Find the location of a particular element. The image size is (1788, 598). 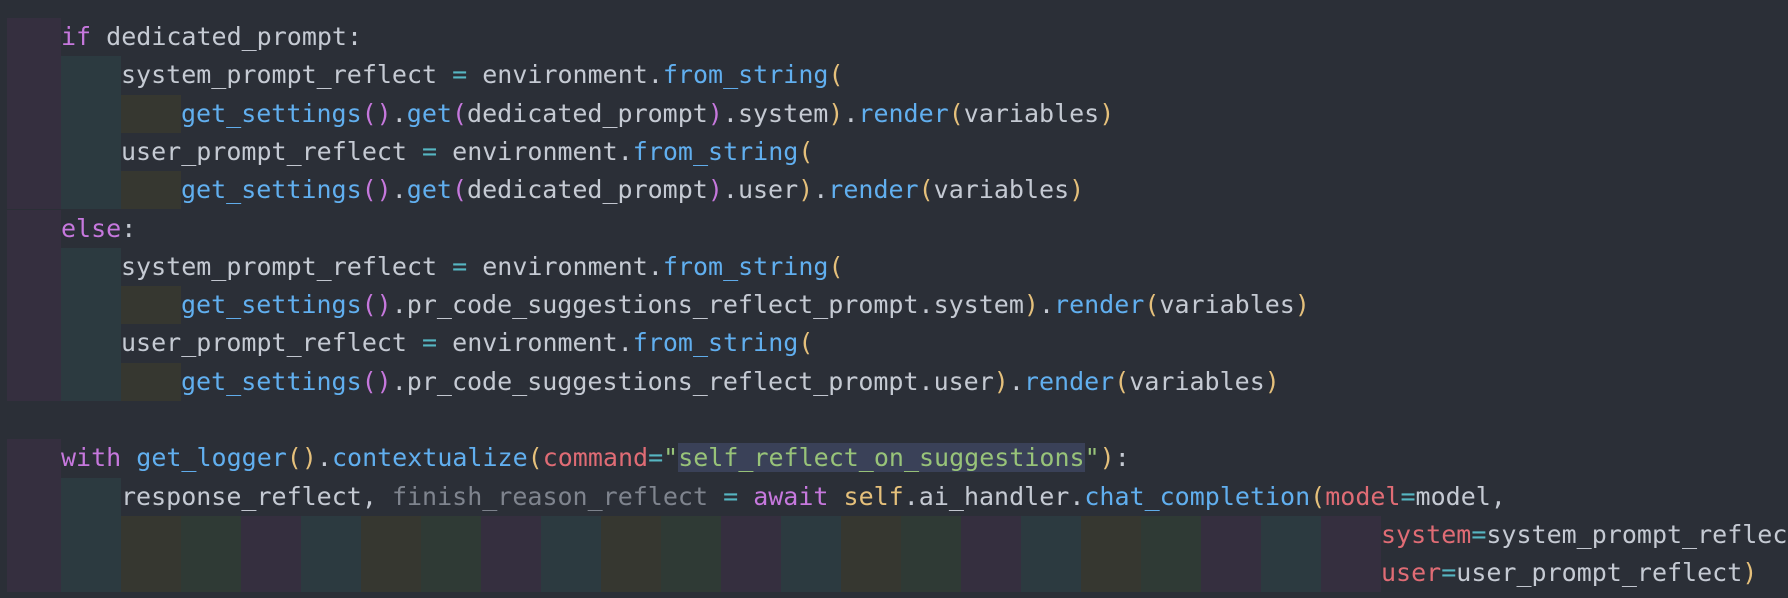

code-token: await is located at coordinates (791, 496).